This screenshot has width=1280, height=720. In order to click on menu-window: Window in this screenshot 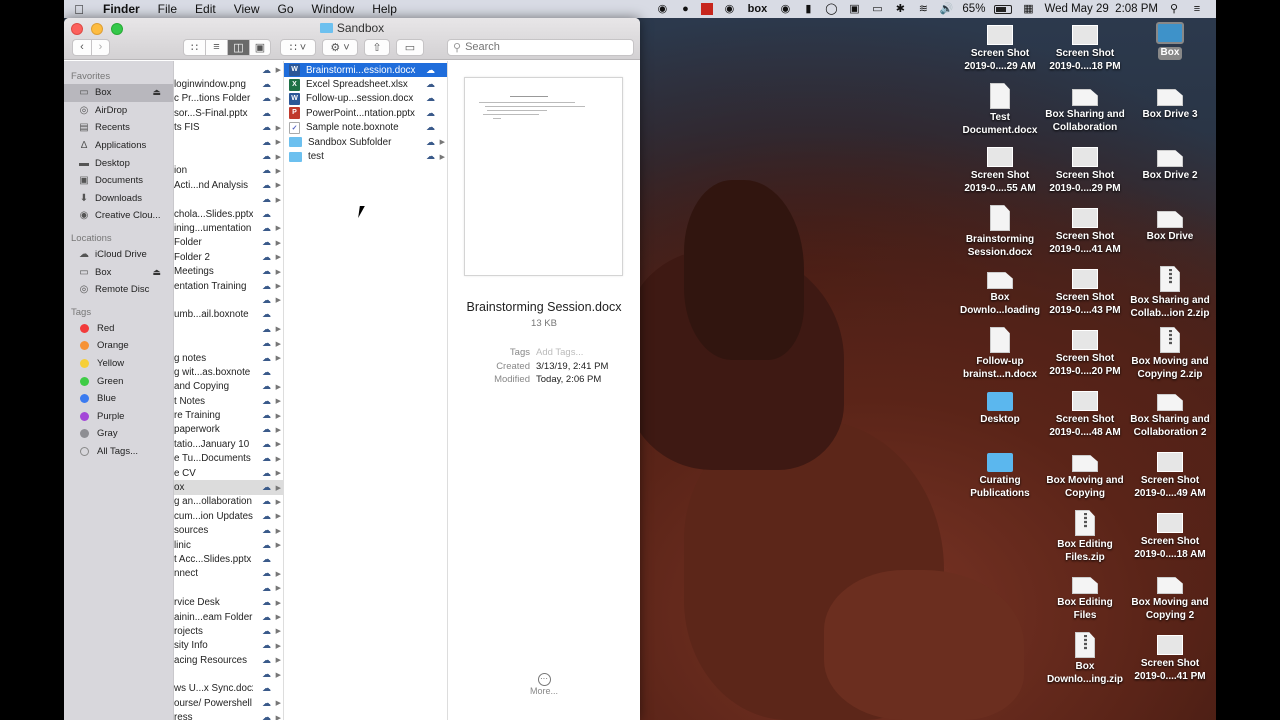, I will do `click(333, 9)`.